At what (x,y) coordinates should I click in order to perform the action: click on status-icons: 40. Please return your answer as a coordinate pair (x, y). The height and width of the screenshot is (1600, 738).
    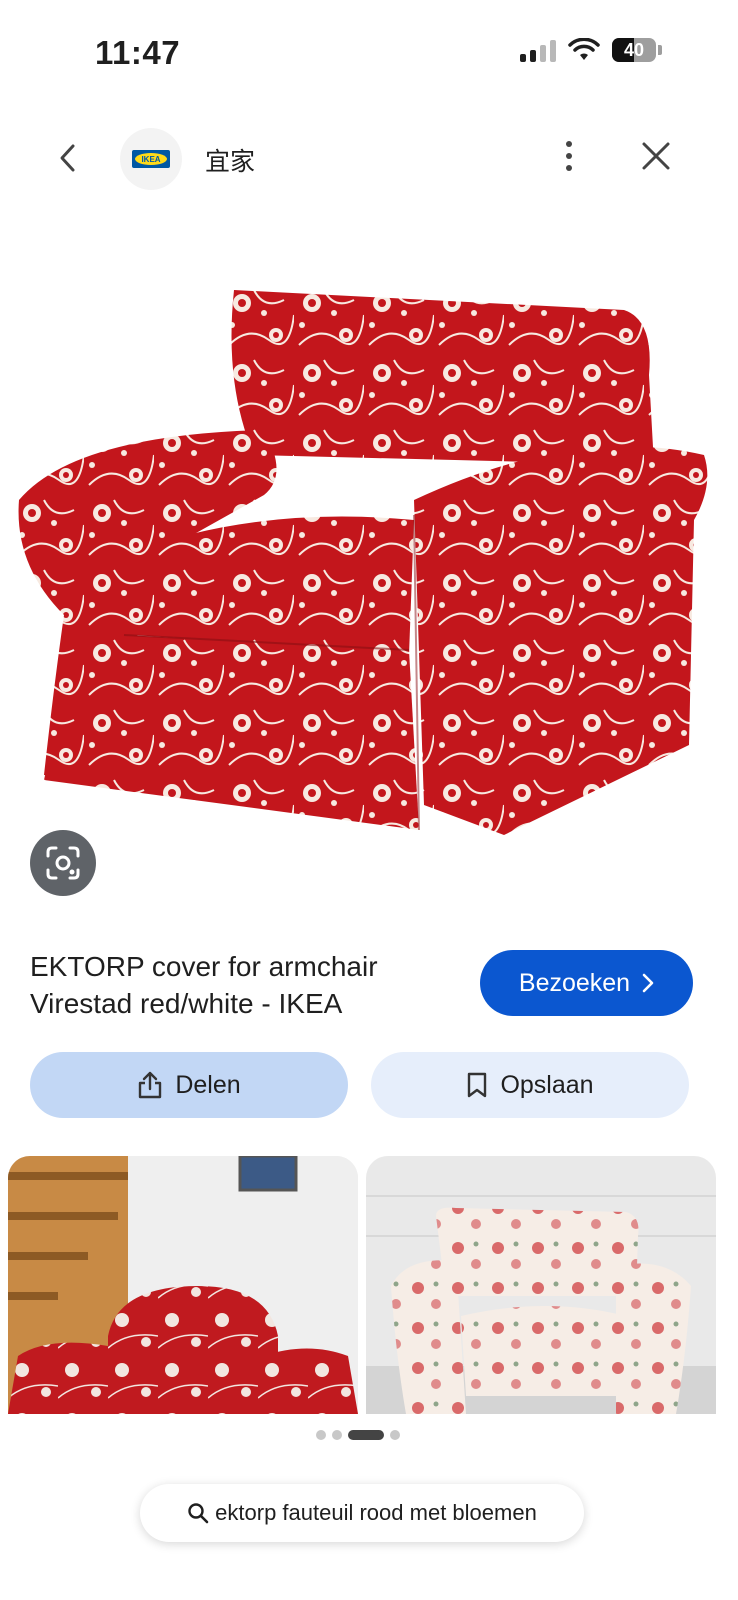
    Looking at the image, I should click on (591, 50).